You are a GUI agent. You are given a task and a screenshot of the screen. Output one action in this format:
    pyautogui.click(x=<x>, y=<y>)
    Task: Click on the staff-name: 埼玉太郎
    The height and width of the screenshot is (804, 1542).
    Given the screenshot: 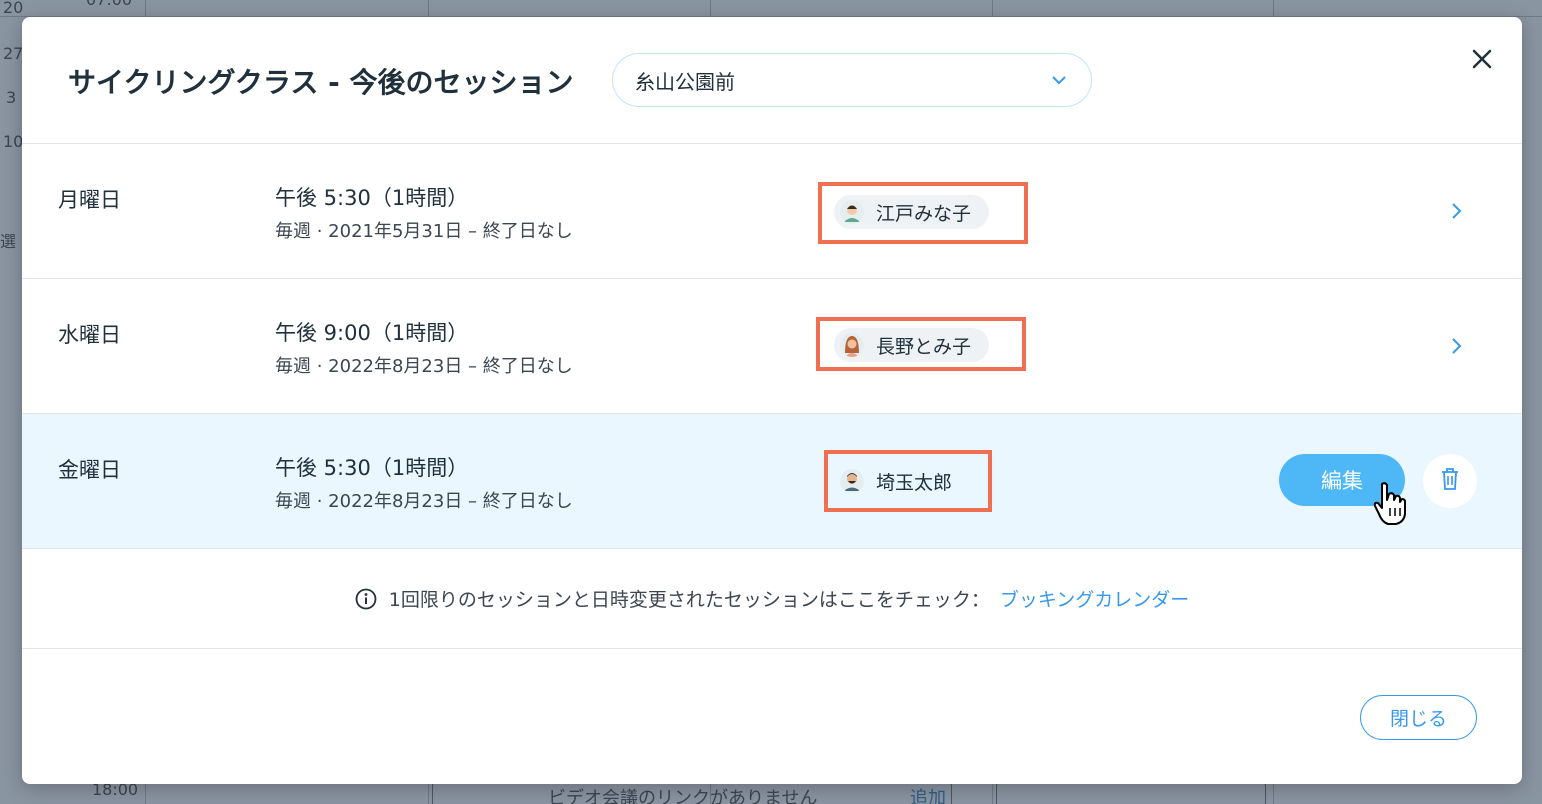 What is the action you would take?
    pyautogui.click(x=914, y=482)
    